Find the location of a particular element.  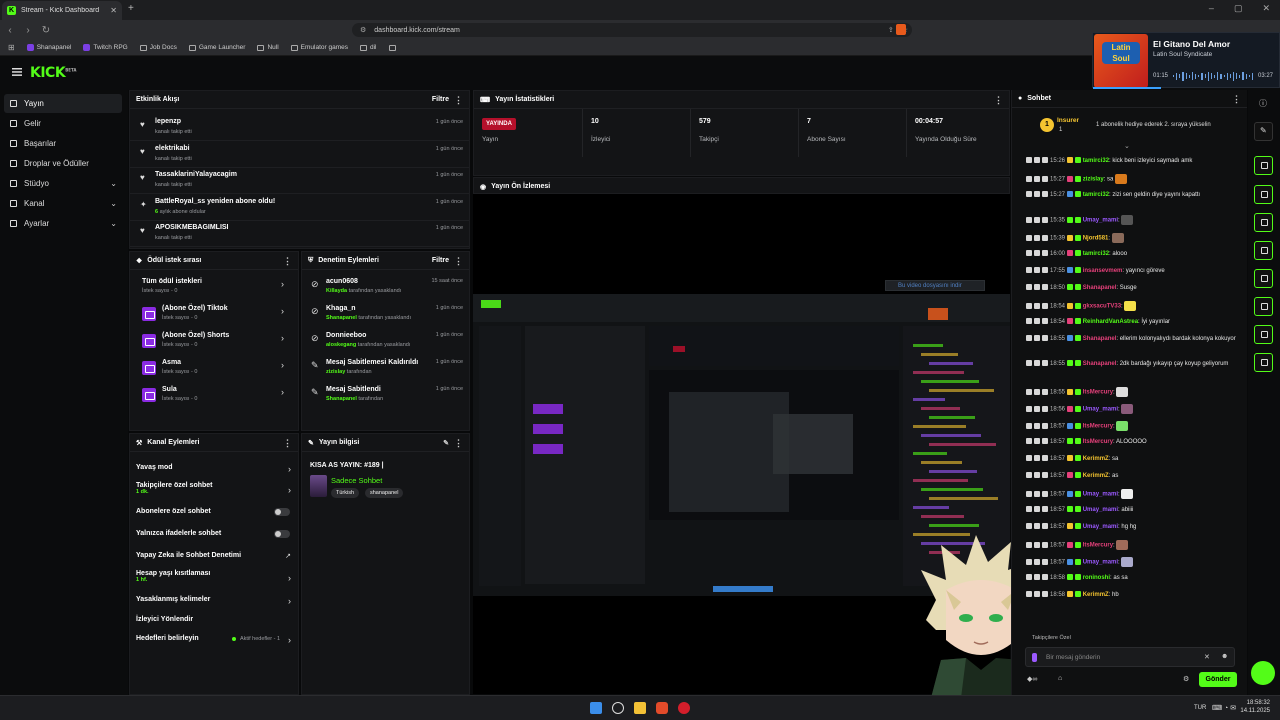

edit-layout-button: ✎ is located at coordinates (1263, 131).